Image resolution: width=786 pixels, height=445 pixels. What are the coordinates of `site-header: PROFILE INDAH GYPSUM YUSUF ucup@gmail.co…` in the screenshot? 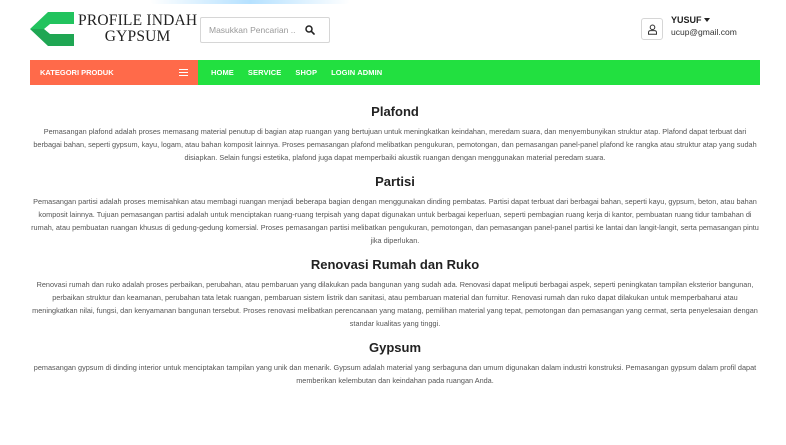 It's located at (393, 30).